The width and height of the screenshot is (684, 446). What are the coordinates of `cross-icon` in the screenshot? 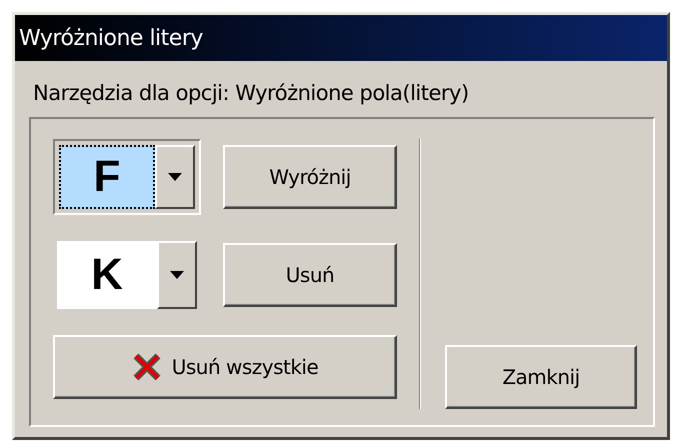 It's located at (147, 367).